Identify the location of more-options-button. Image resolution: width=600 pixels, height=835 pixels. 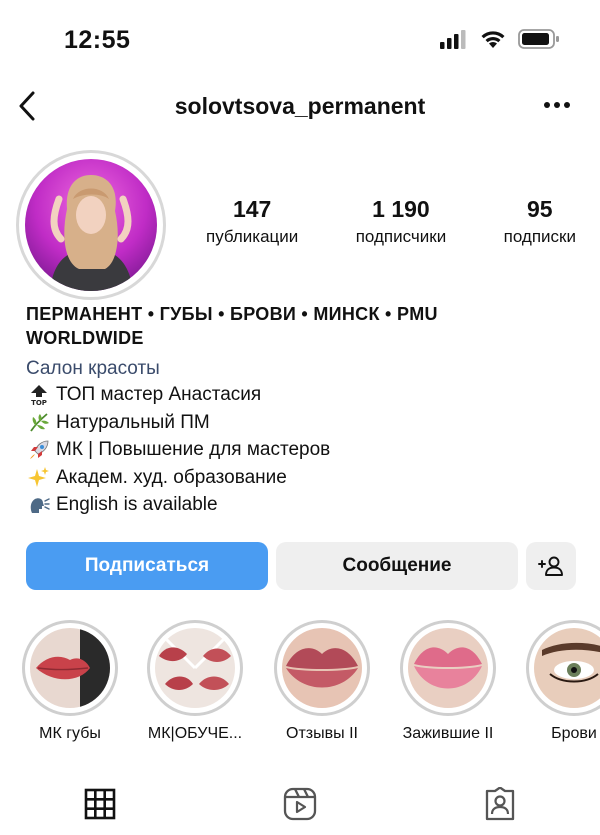
(557, 105).